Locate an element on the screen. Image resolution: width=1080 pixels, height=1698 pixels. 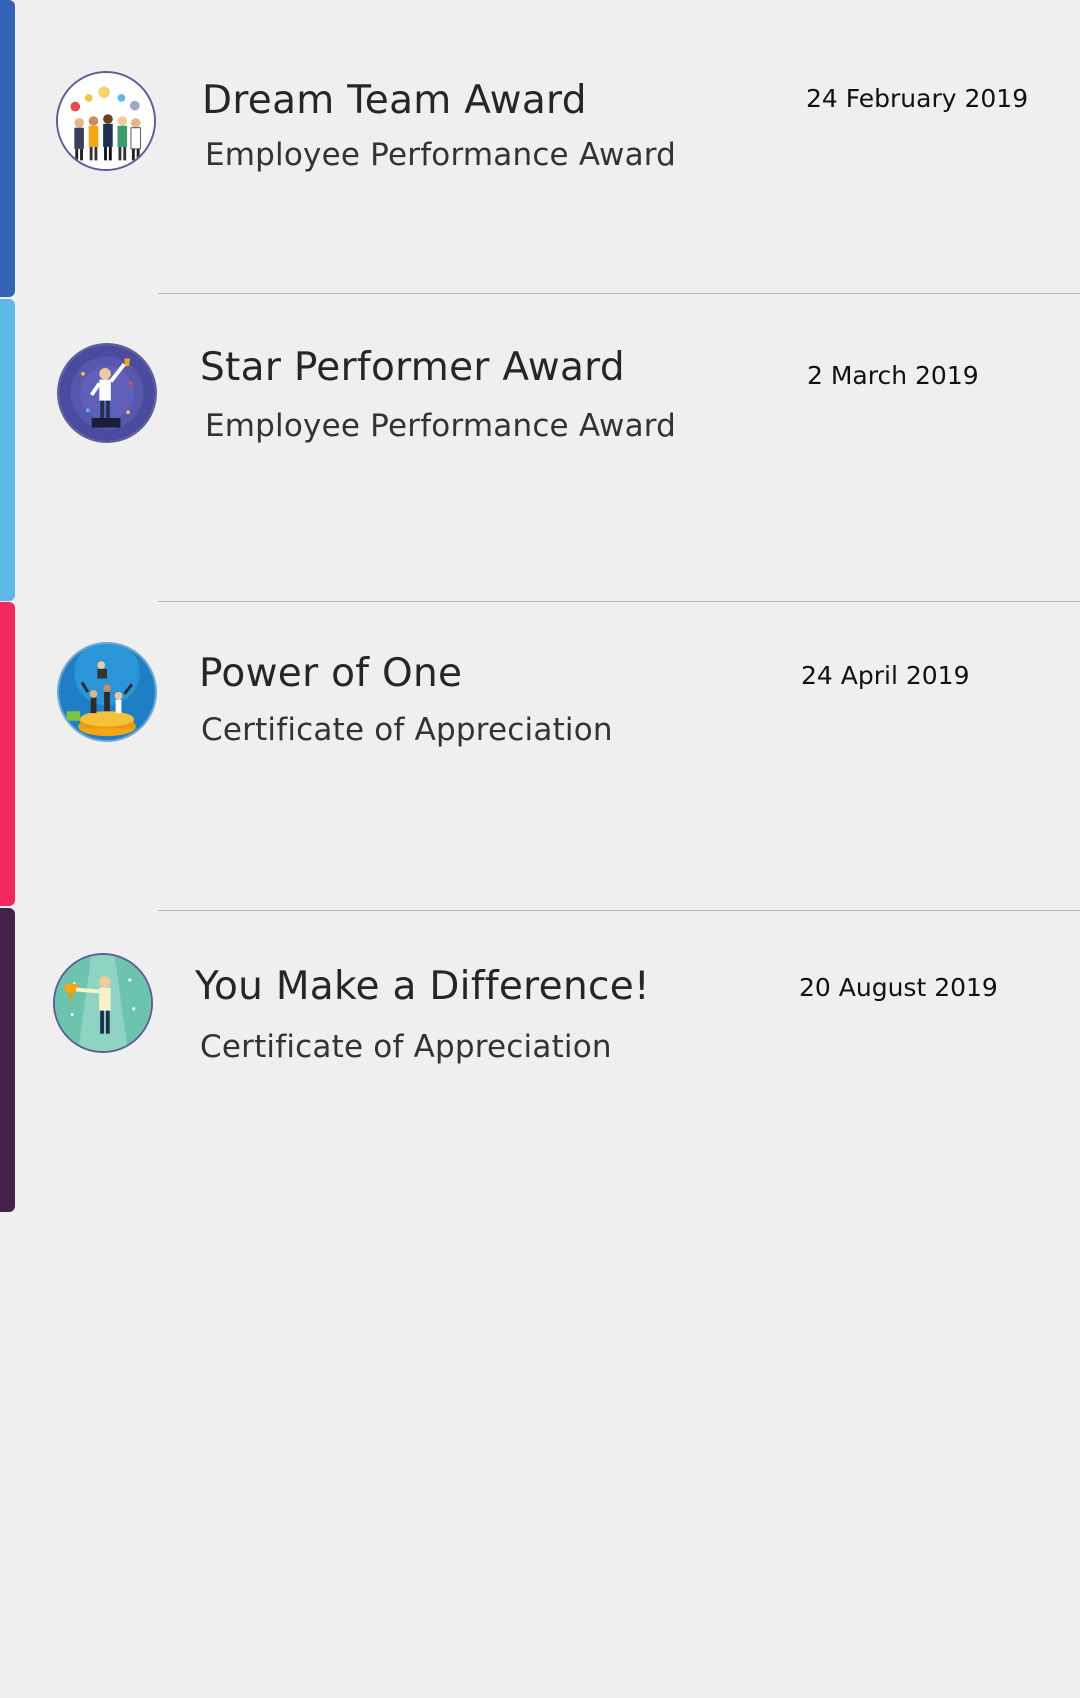
power-of-one-illustration-icon is located at coordinates (107, 692).